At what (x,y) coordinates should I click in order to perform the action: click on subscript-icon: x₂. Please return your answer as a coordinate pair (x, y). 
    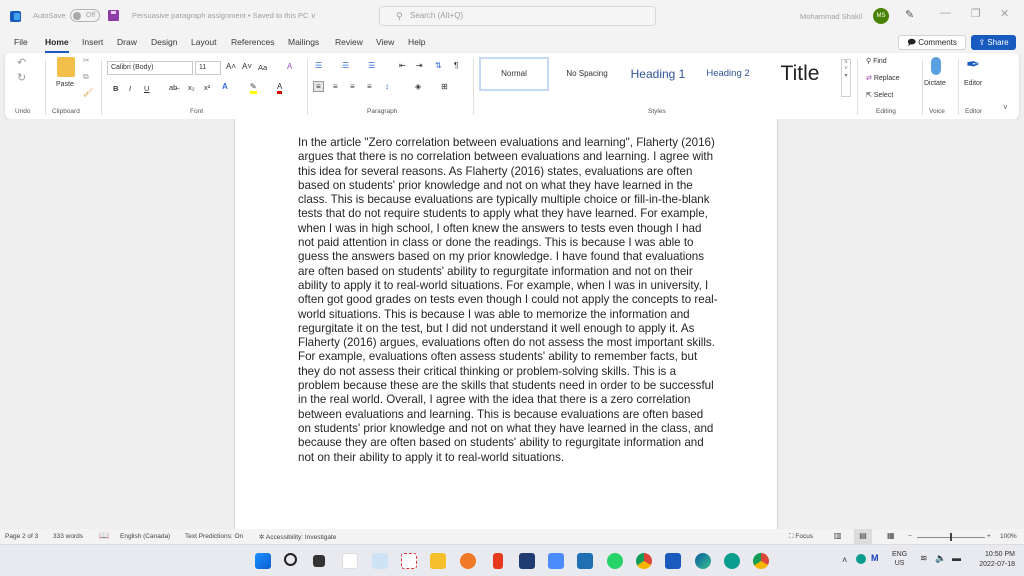
    Looking at the image, I should click on (191, 87).